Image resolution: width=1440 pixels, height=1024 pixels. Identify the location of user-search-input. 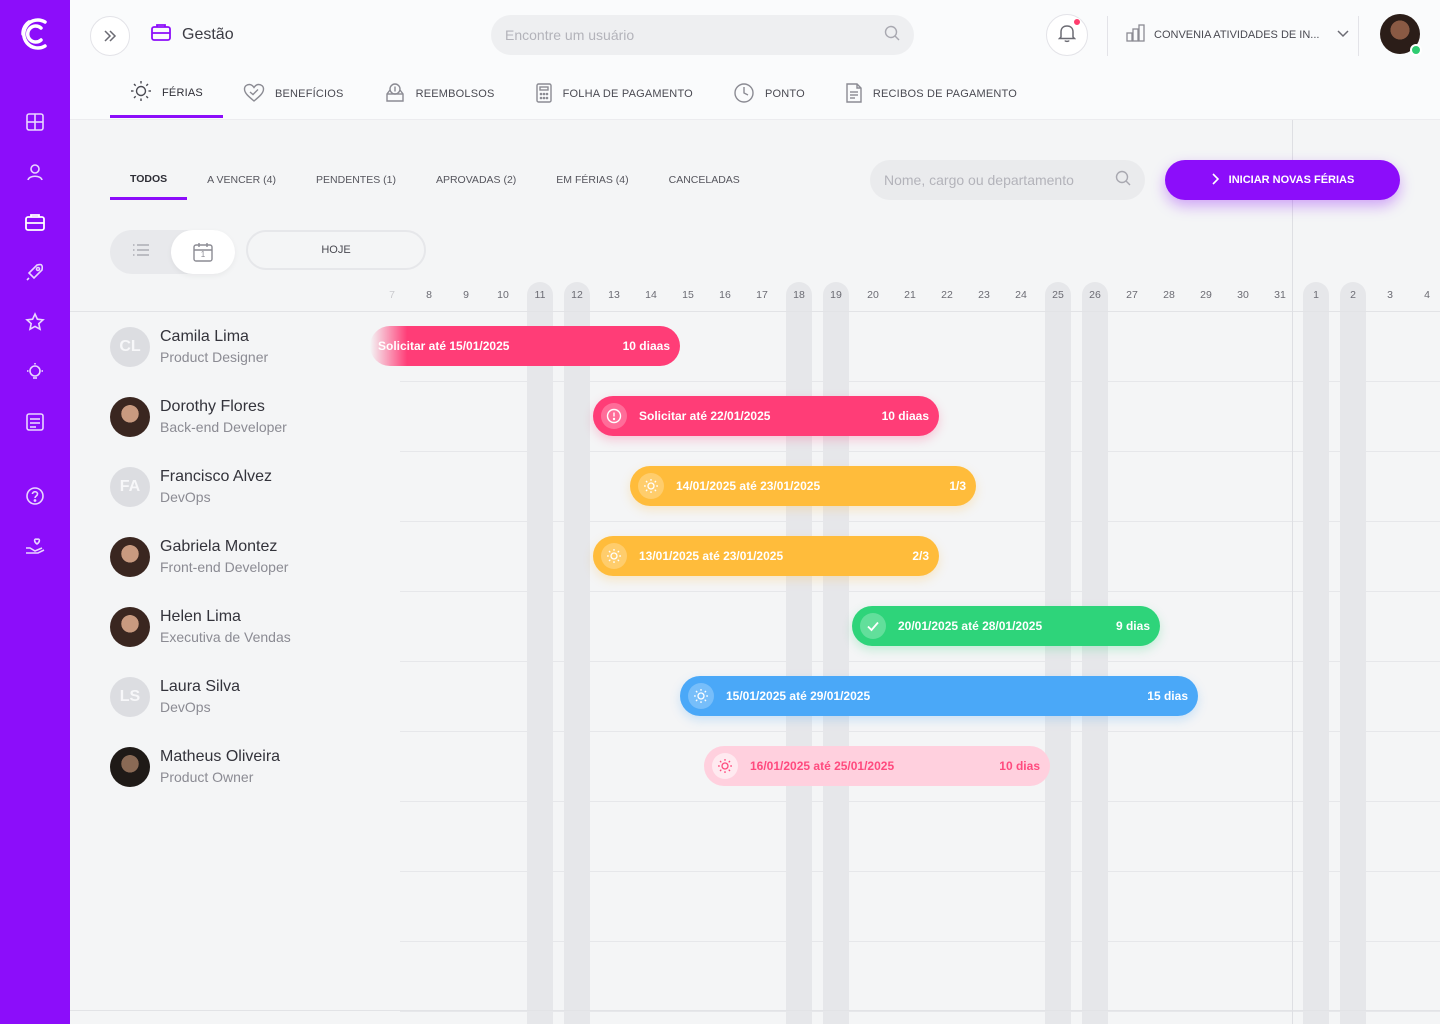
(694, 35).